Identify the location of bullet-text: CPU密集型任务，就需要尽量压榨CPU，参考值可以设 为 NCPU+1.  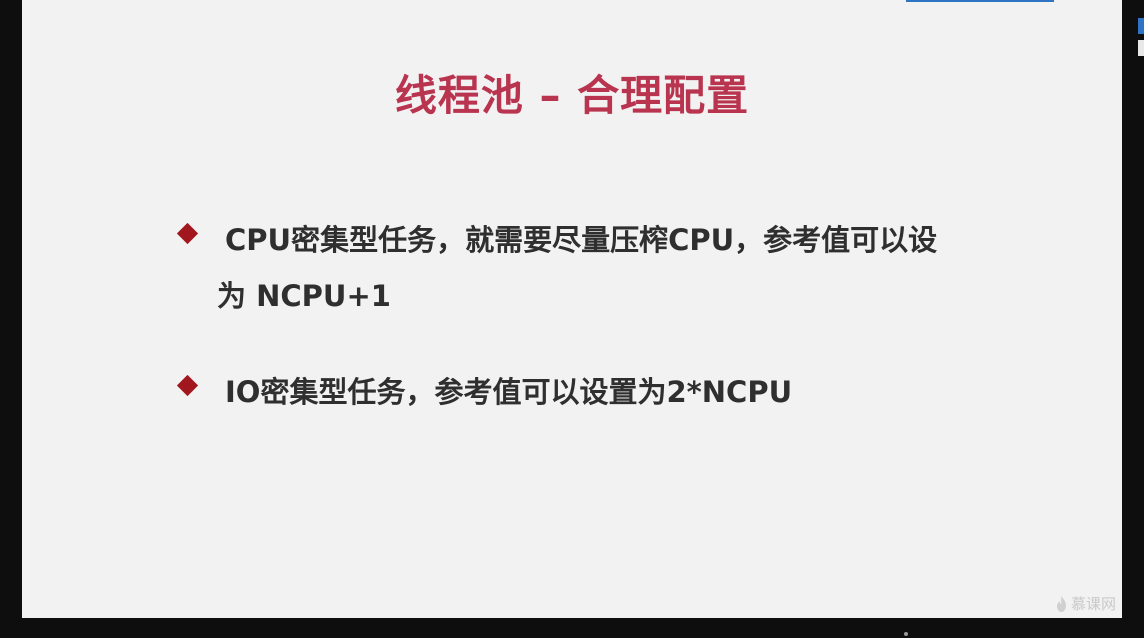
(601, 268).